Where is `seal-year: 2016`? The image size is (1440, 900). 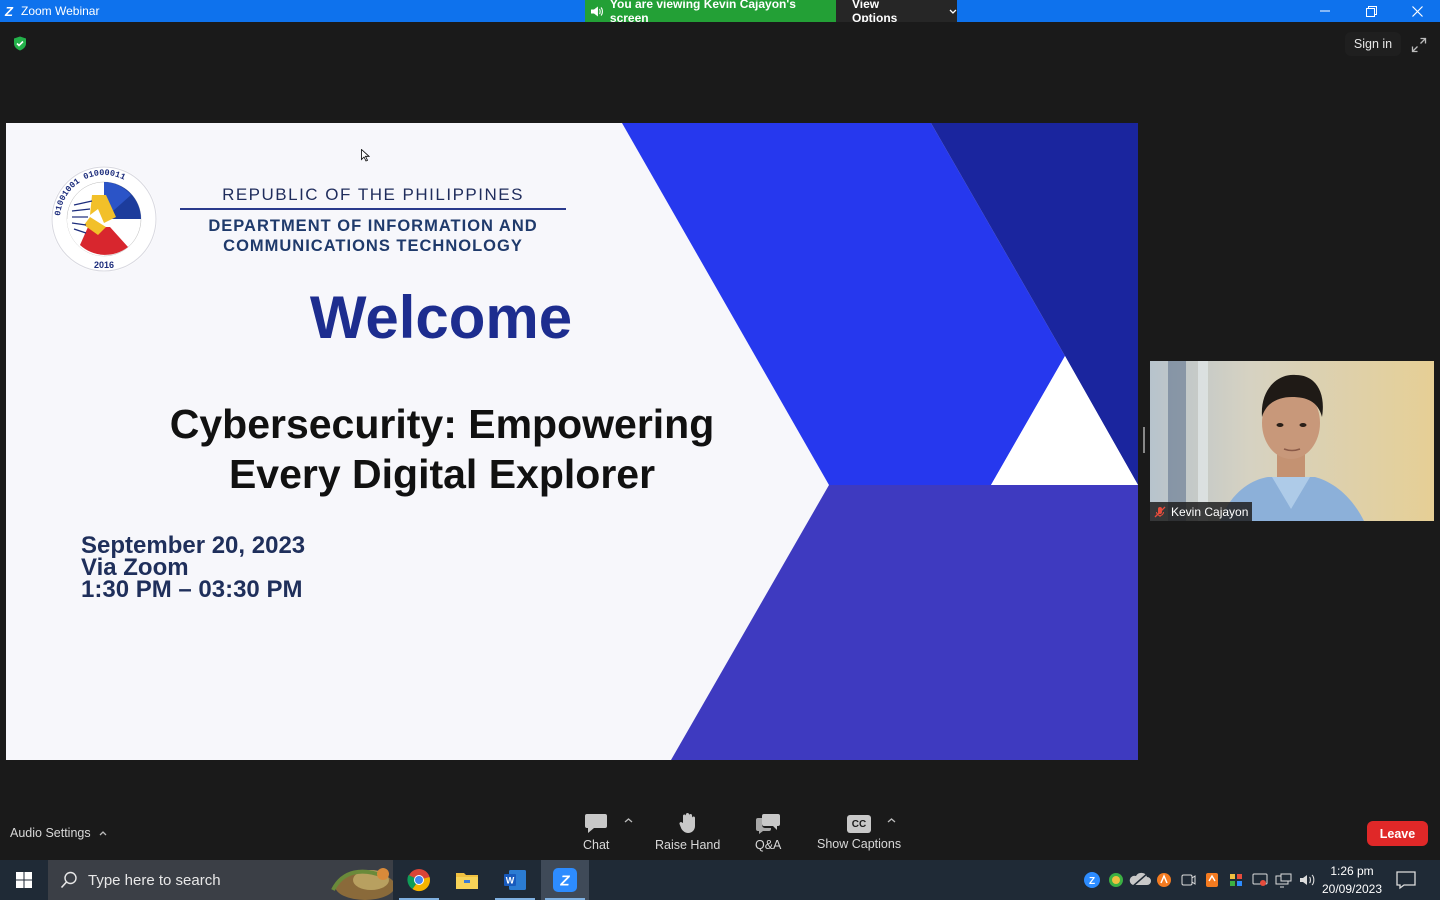
seal-year: 2016 is located at coordinates (104, 265).